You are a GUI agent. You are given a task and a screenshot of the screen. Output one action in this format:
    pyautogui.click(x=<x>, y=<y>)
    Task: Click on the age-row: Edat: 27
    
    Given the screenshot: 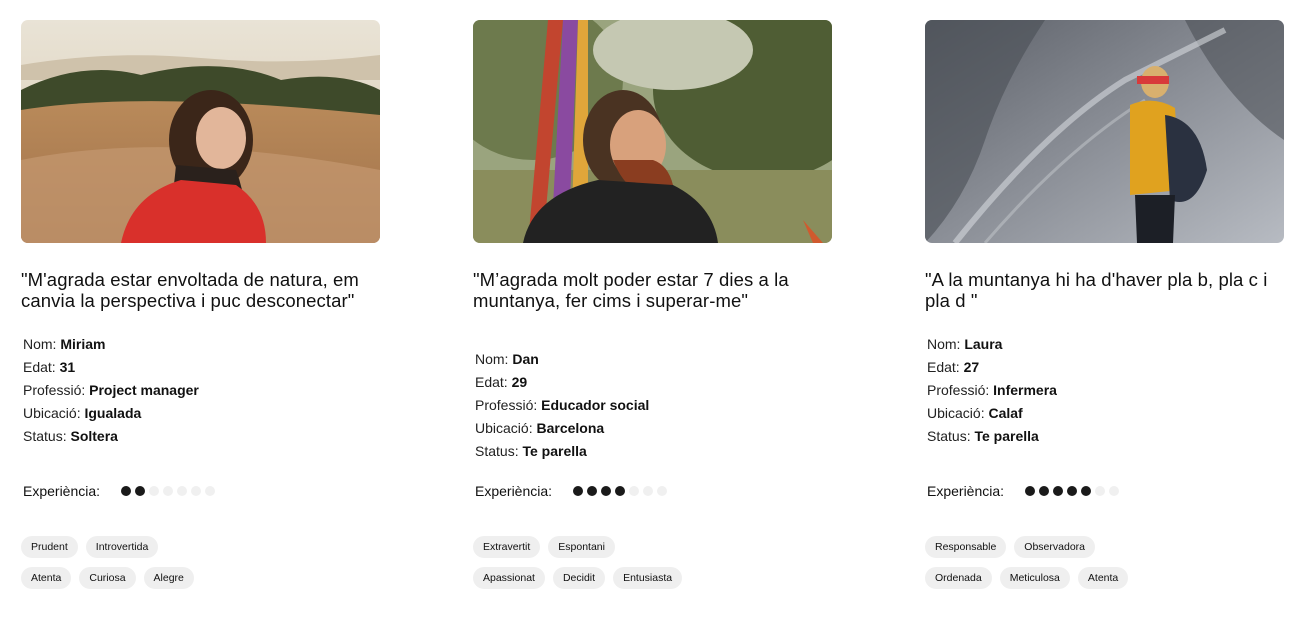 What is the action you would take?
    pyautogui.click(x=953, y=367)
    